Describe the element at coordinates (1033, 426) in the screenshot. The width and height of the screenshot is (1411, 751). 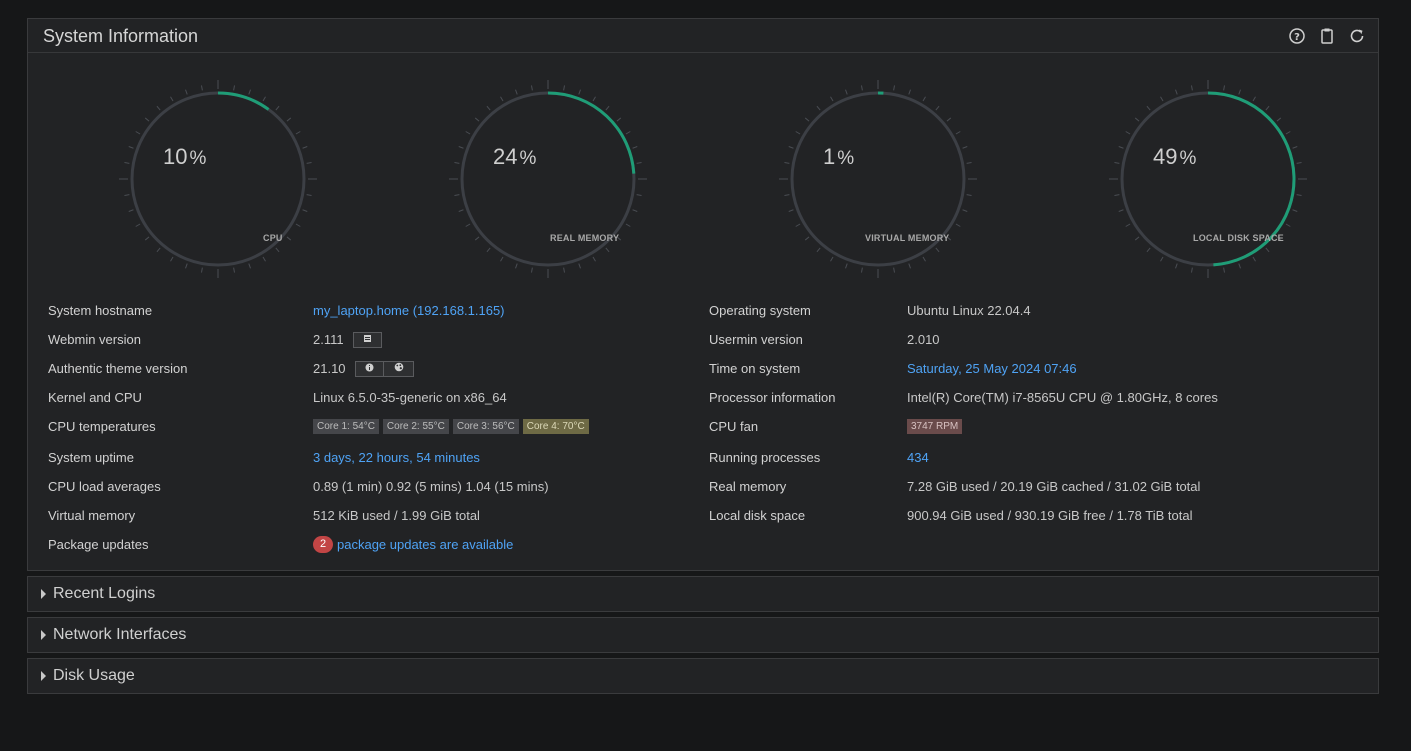
I see `row-cpu-fan: CPU fan 3747 RPM` at that location.